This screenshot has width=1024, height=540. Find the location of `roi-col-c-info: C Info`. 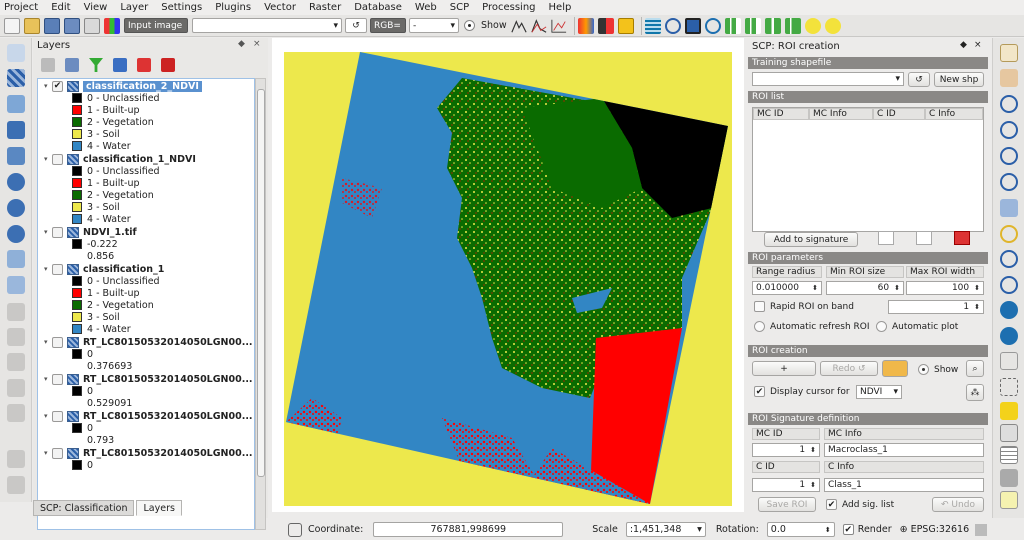

roi-col-c-info: C Info is located at coordinates (954, 114).